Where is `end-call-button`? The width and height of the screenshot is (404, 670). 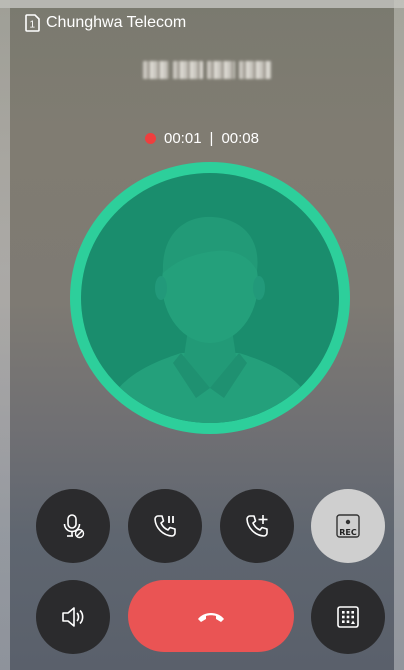
end-call-button is located at coordinates (211, 616).